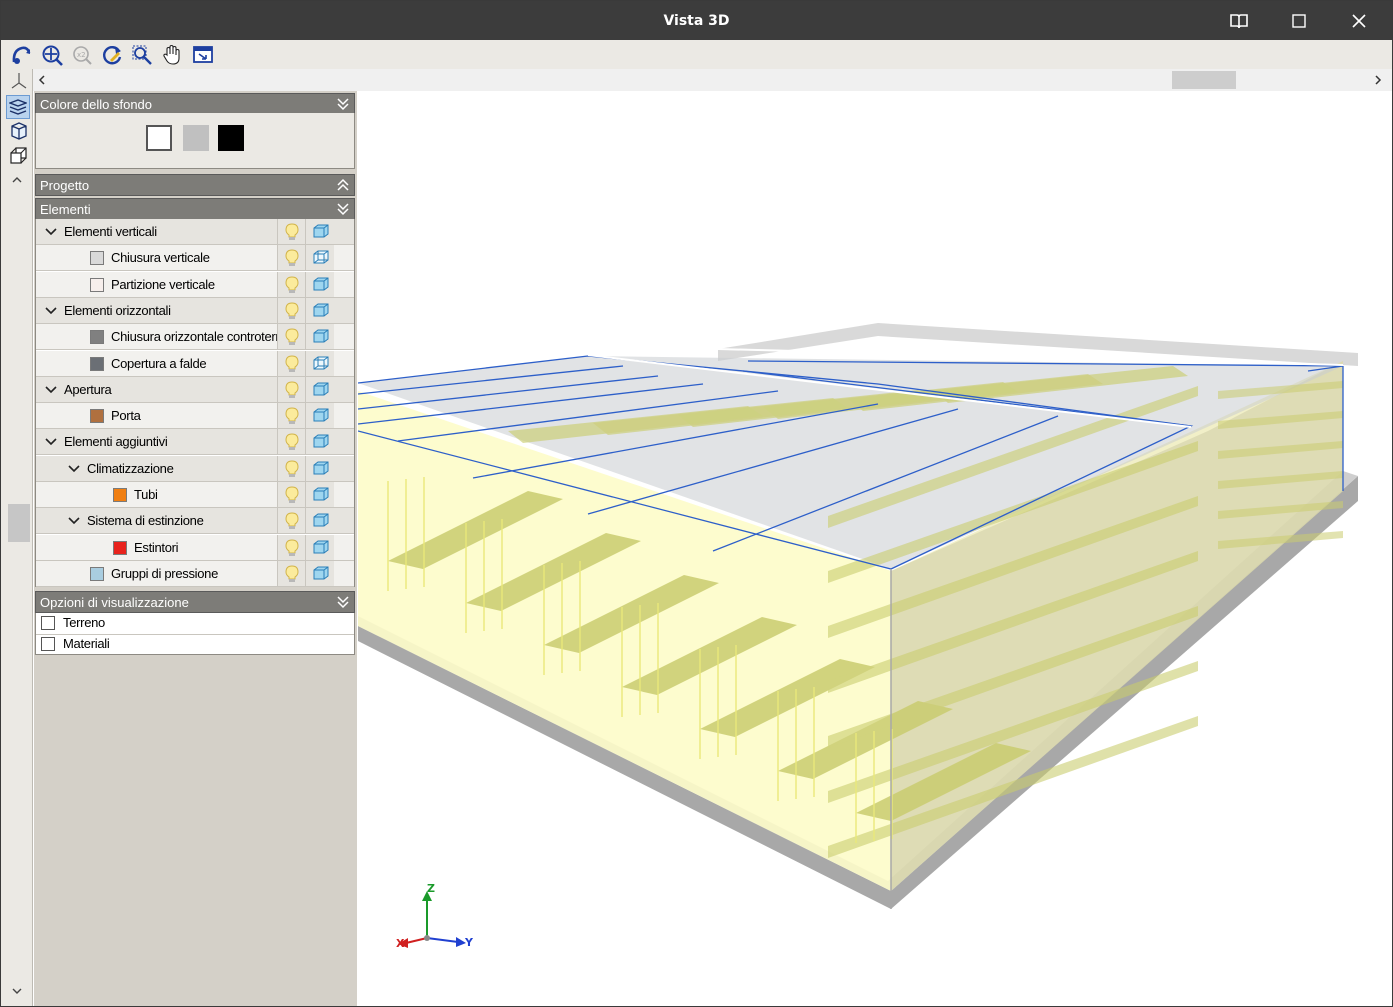 The height and width of the screenshot is (1007, 1393). I want to click on horizontal-scrollbar, so click(712, 80).